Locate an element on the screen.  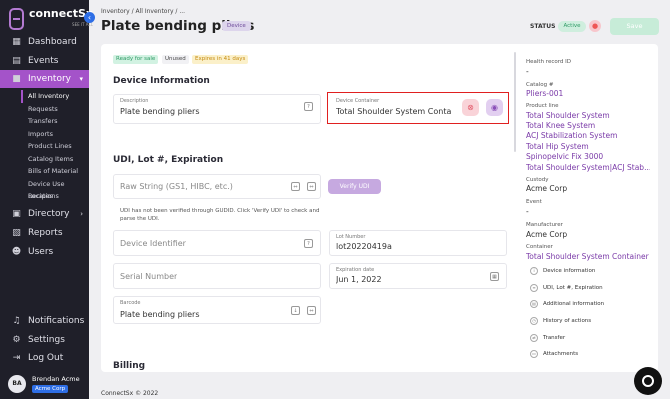
save-button: Save is located at coordinates (634, 26).